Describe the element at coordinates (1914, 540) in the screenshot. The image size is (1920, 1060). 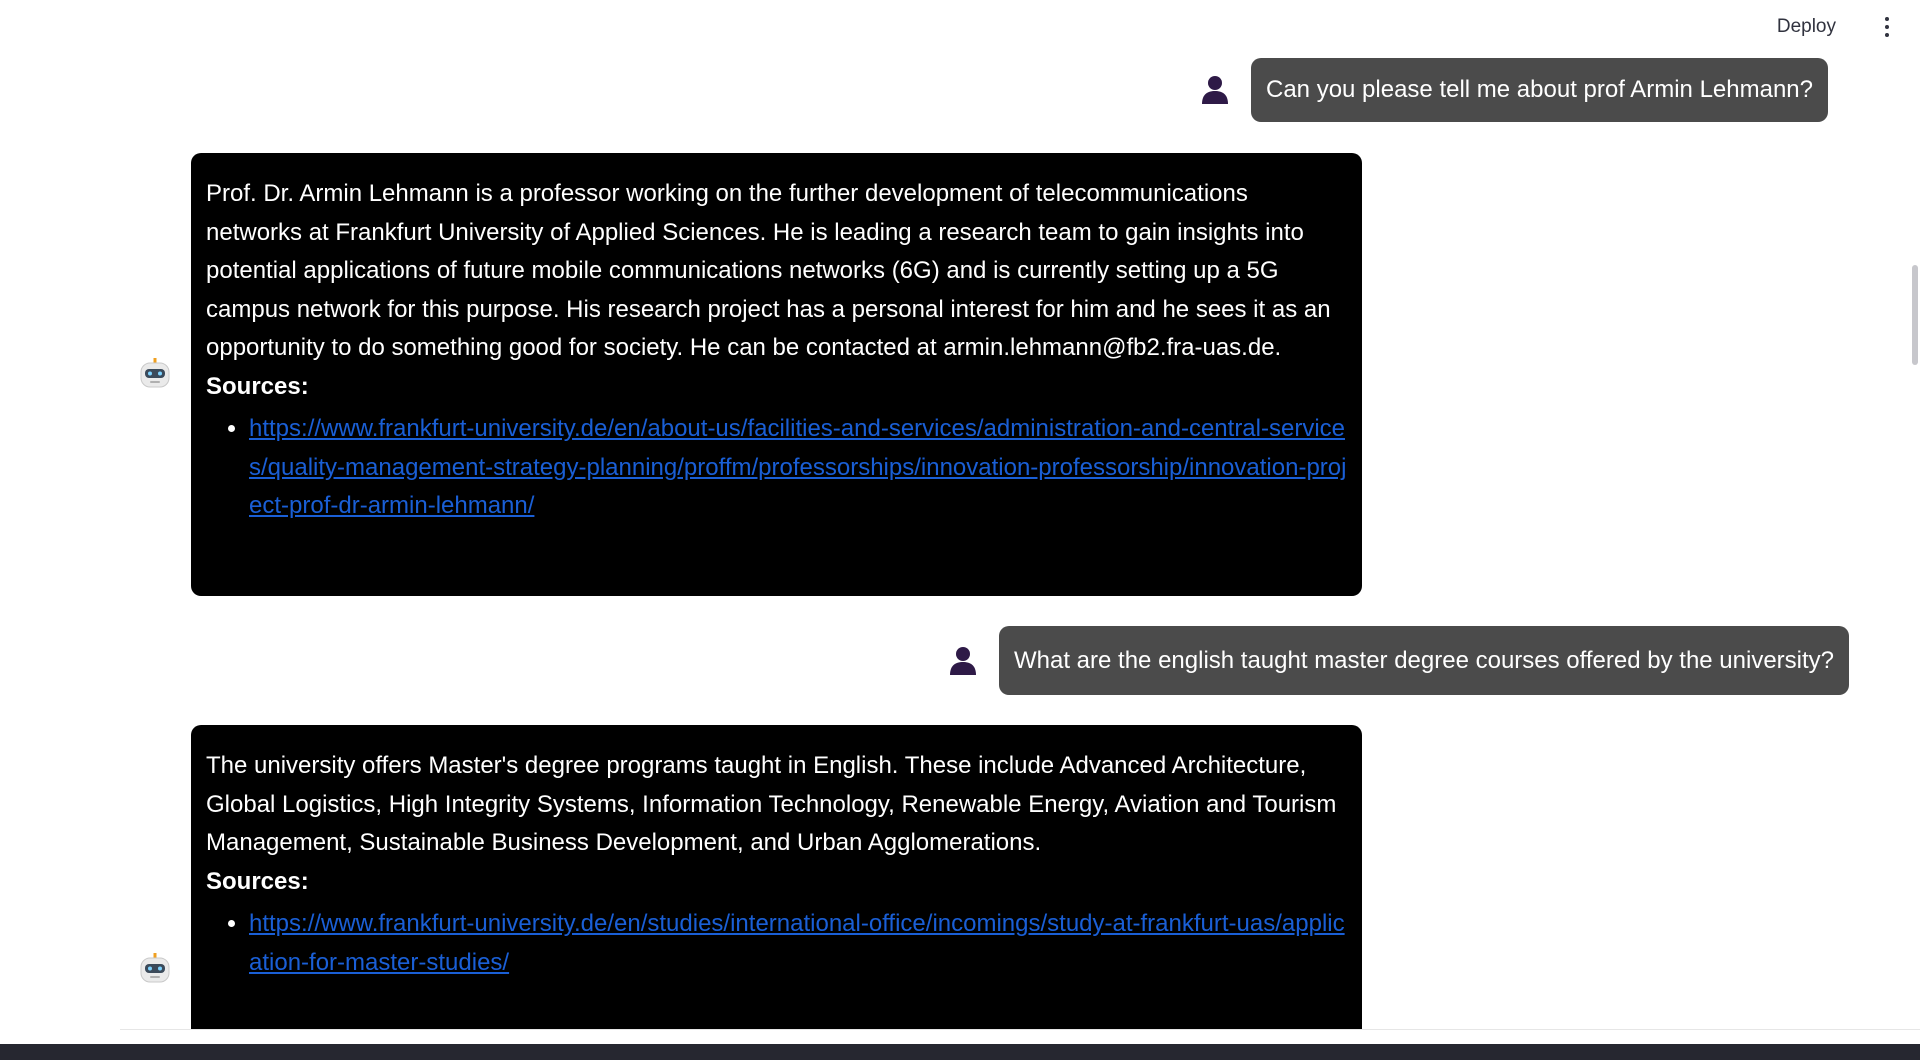
I see `scrollbar` at that location.